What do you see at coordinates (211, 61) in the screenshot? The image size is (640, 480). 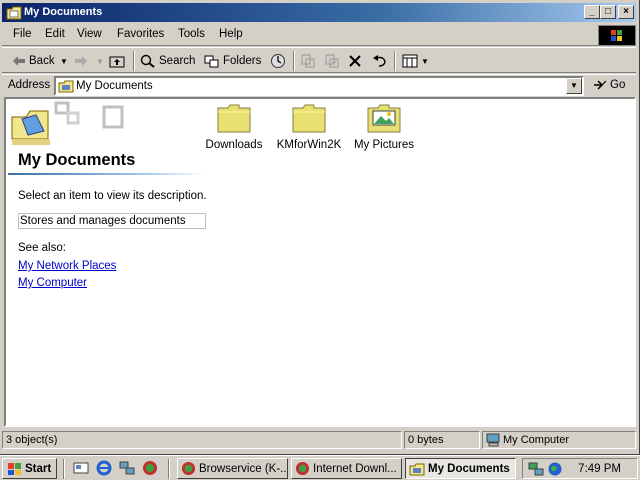 I see `folders-icon` at bounding box center [211, 61].